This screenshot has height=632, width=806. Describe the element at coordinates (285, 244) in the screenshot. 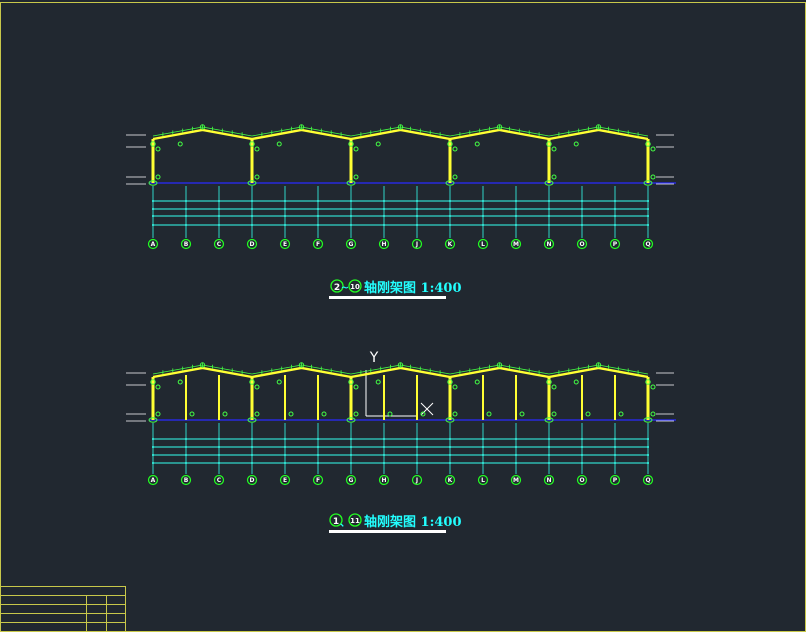

I see `axis-bubble-label: E` at that location.